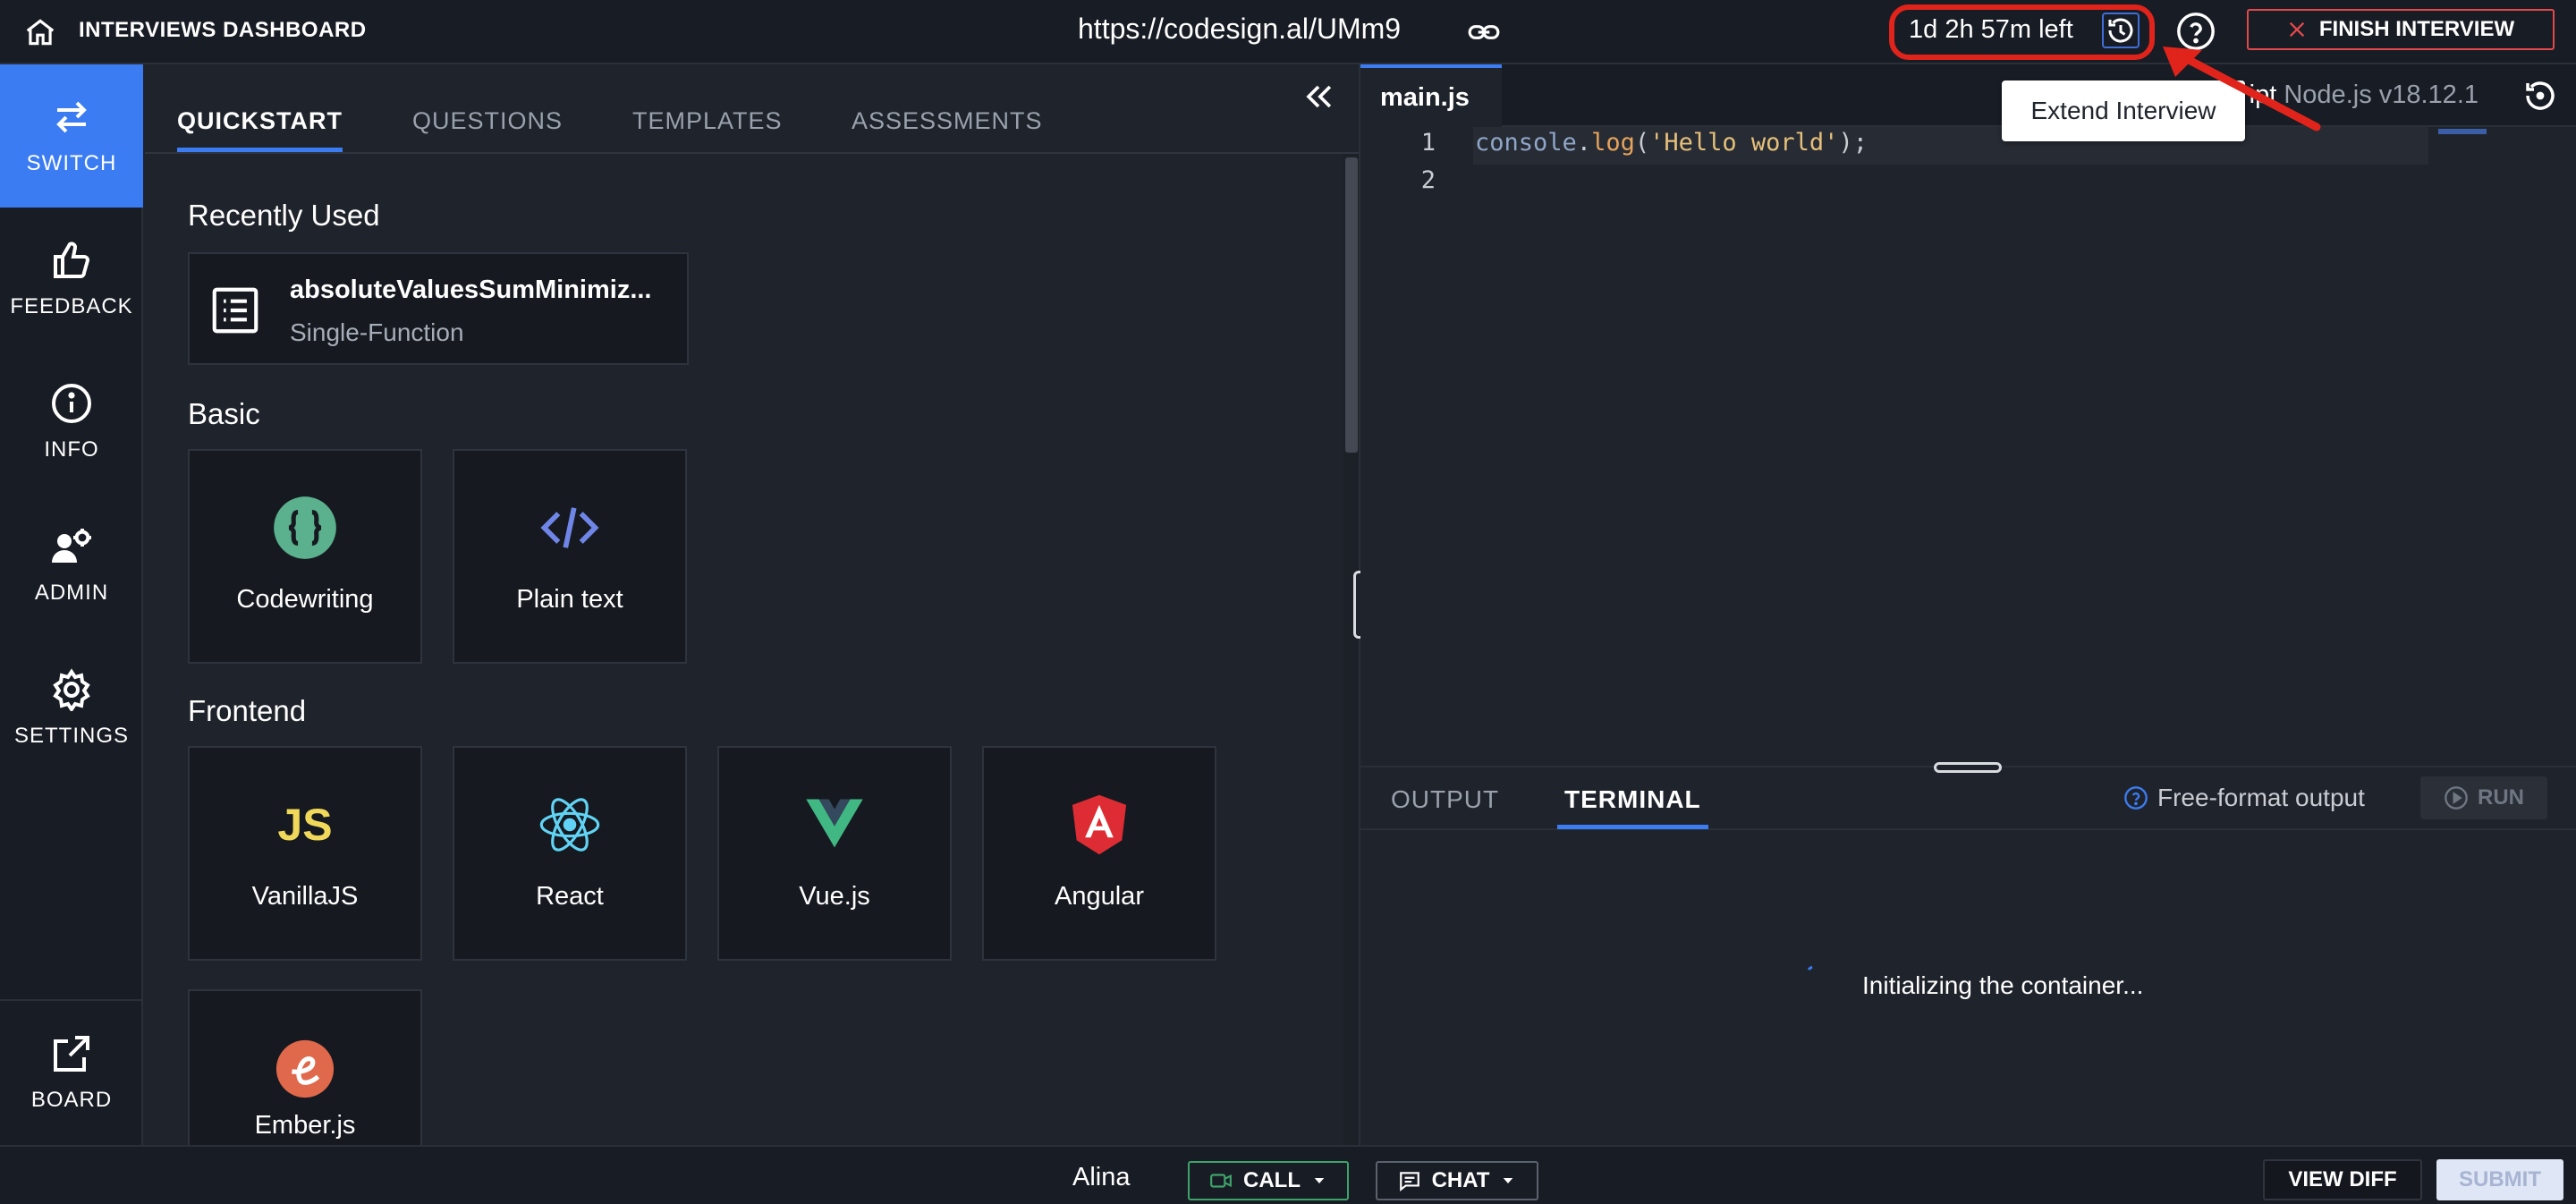  What do you see at coordinates (2416, 29) in the screenshot?
I see `finish-interview-label: FINISH INTERVIEW` at bounding box center [2416, 29].